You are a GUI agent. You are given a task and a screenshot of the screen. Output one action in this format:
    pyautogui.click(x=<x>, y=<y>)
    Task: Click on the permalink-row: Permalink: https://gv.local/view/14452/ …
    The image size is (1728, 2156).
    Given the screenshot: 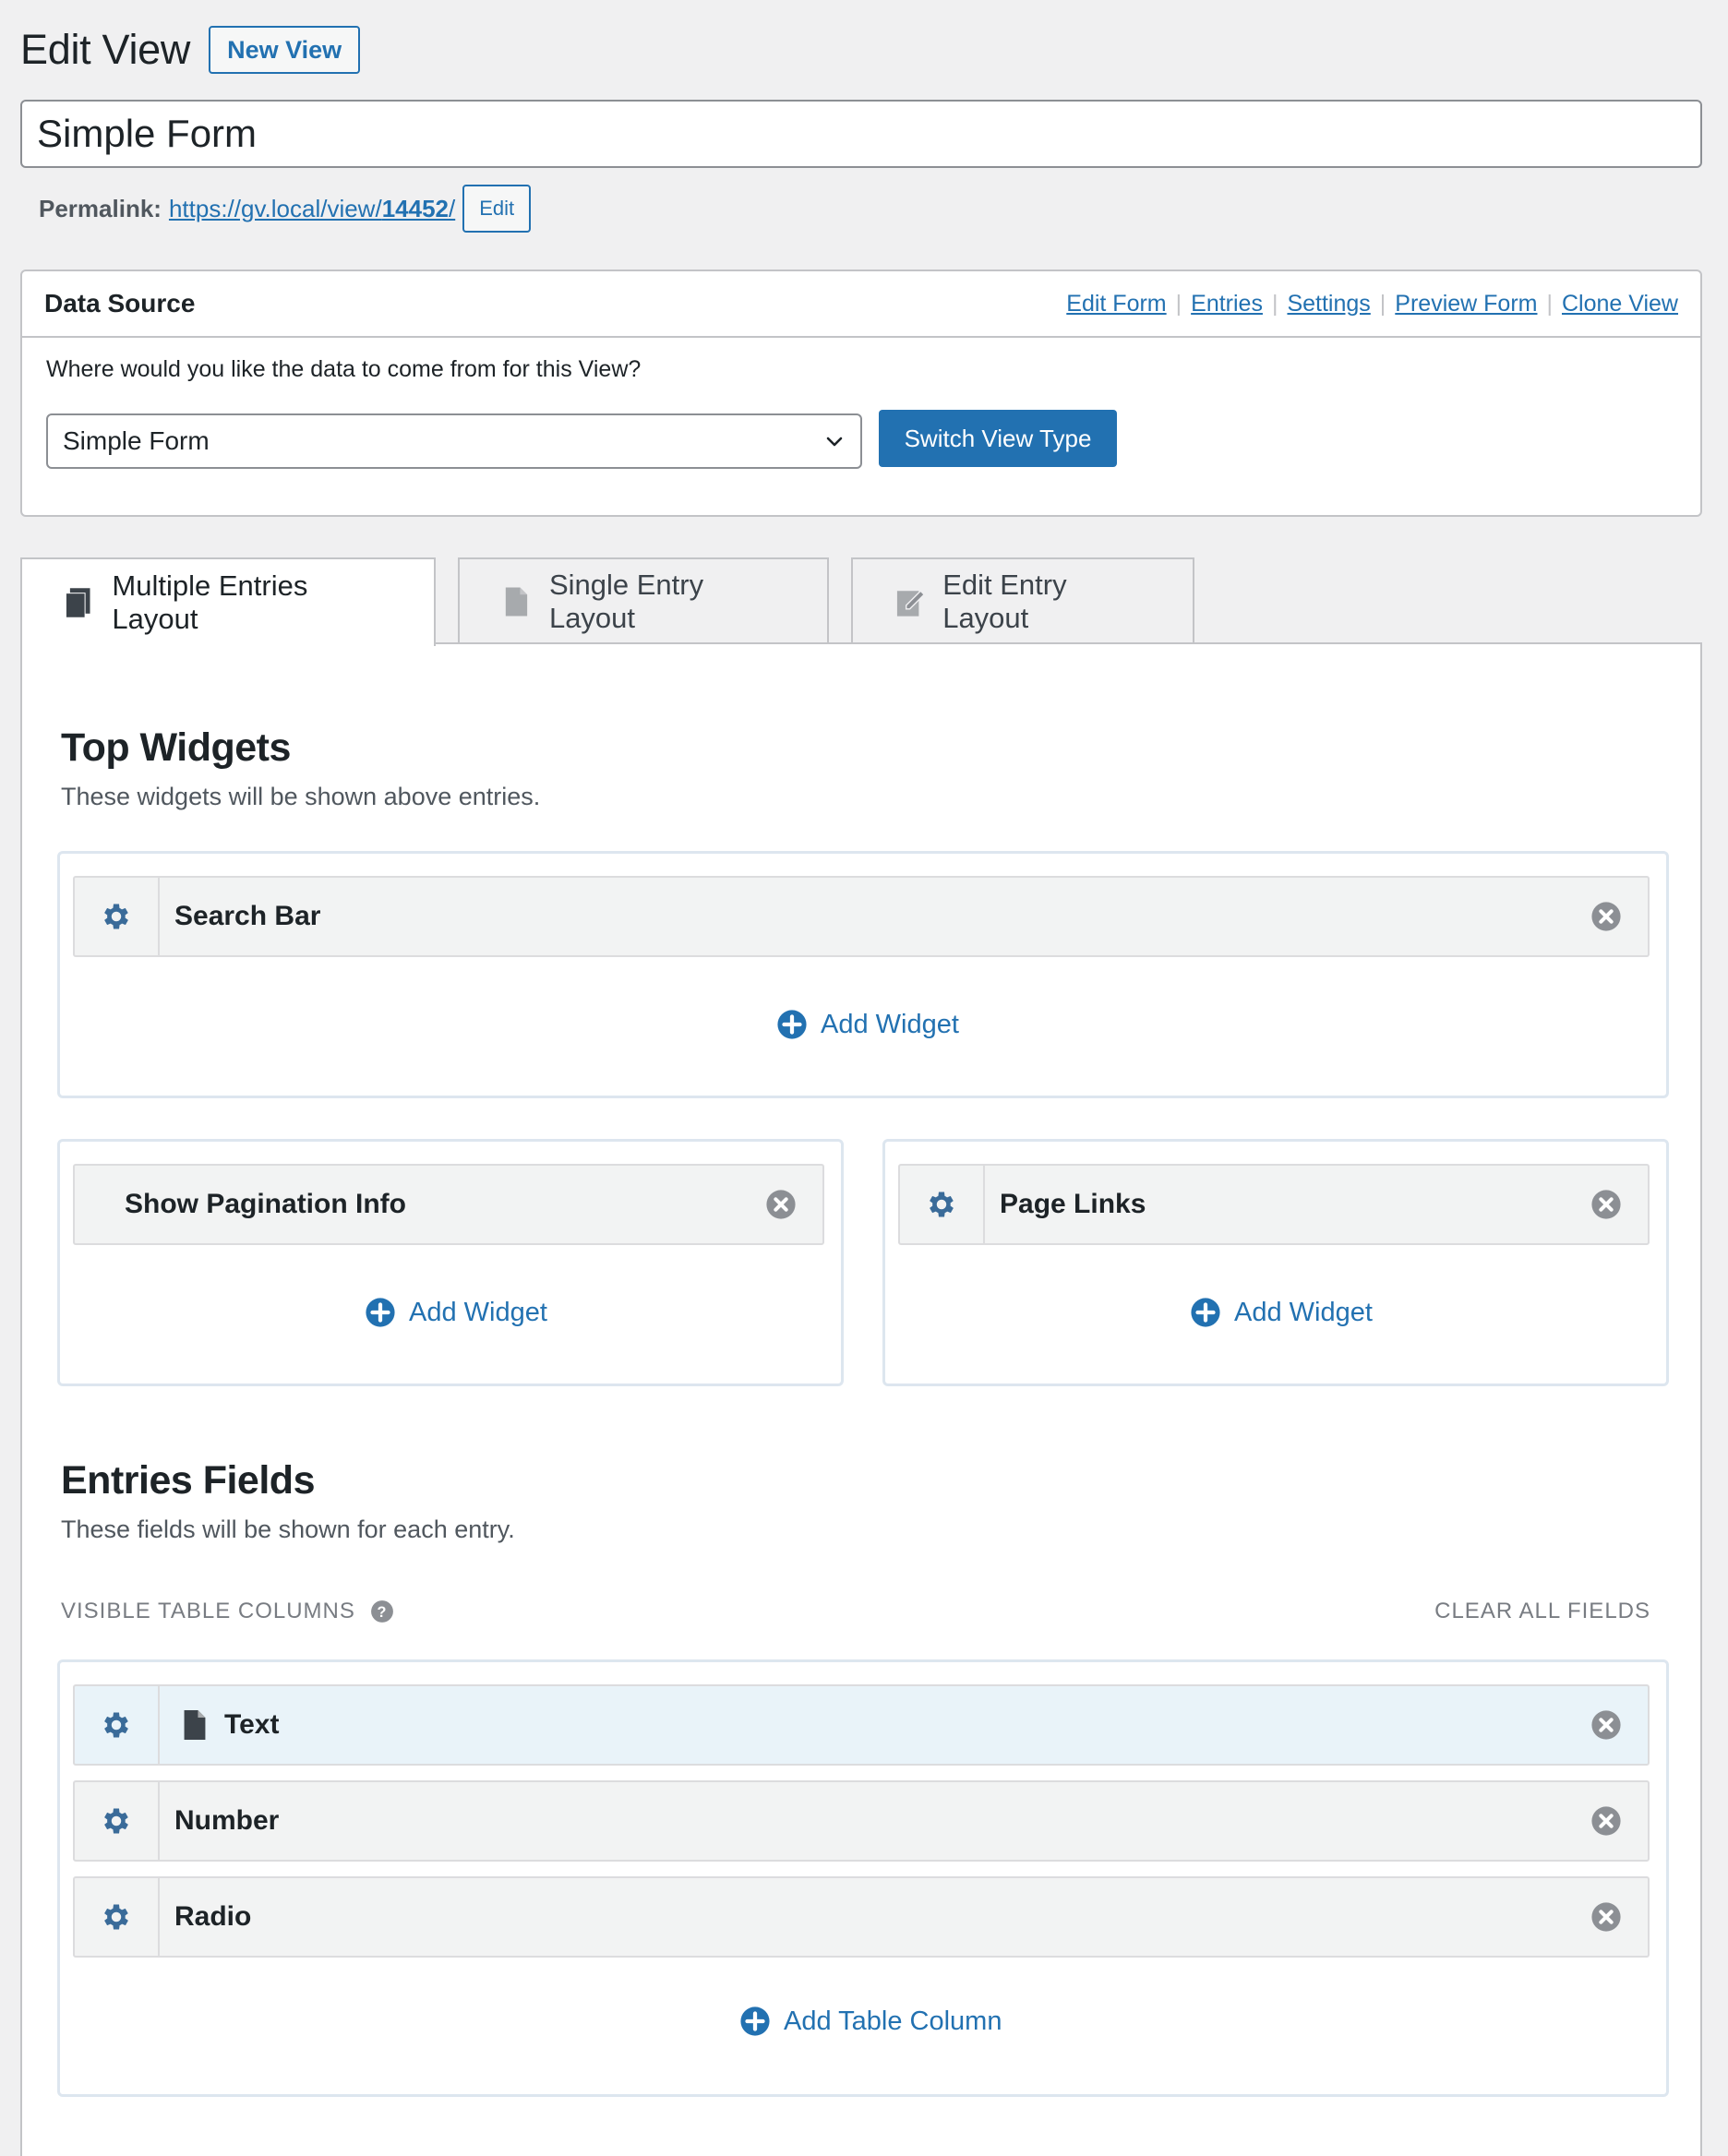 What is the action you would take?
    pyautogui.click(x=285, y=209)
    